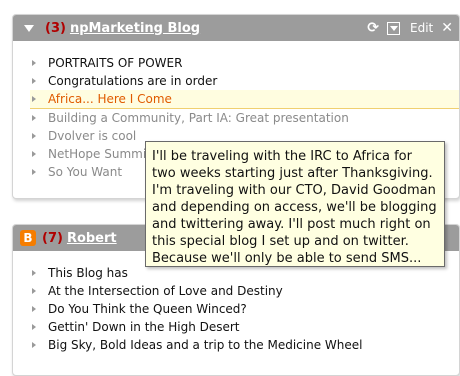 The height and width of the screenshot is (376, 460). Describe the element at coordinates (244, 99) in the screenshot. I see `list-item-hovered: Africa... Here I Come` at that location.